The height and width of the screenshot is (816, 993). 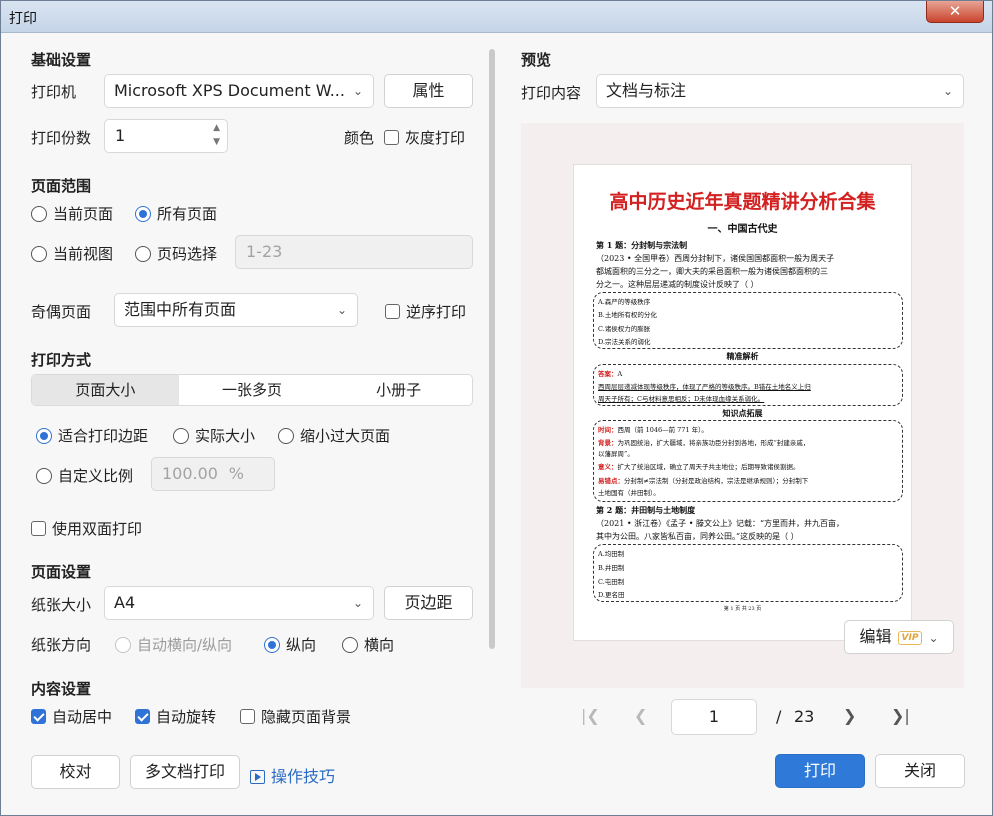 I want to click on multi-document-print-button: 多文档打印, so click(x=185, y=772).